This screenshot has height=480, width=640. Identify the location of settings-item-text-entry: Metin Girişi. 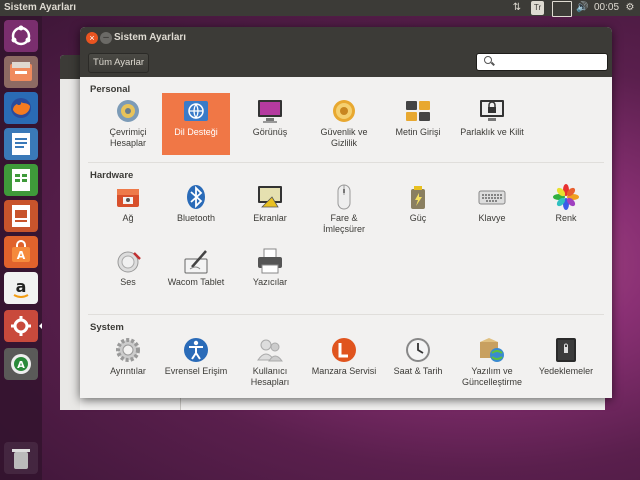
(418, 124).